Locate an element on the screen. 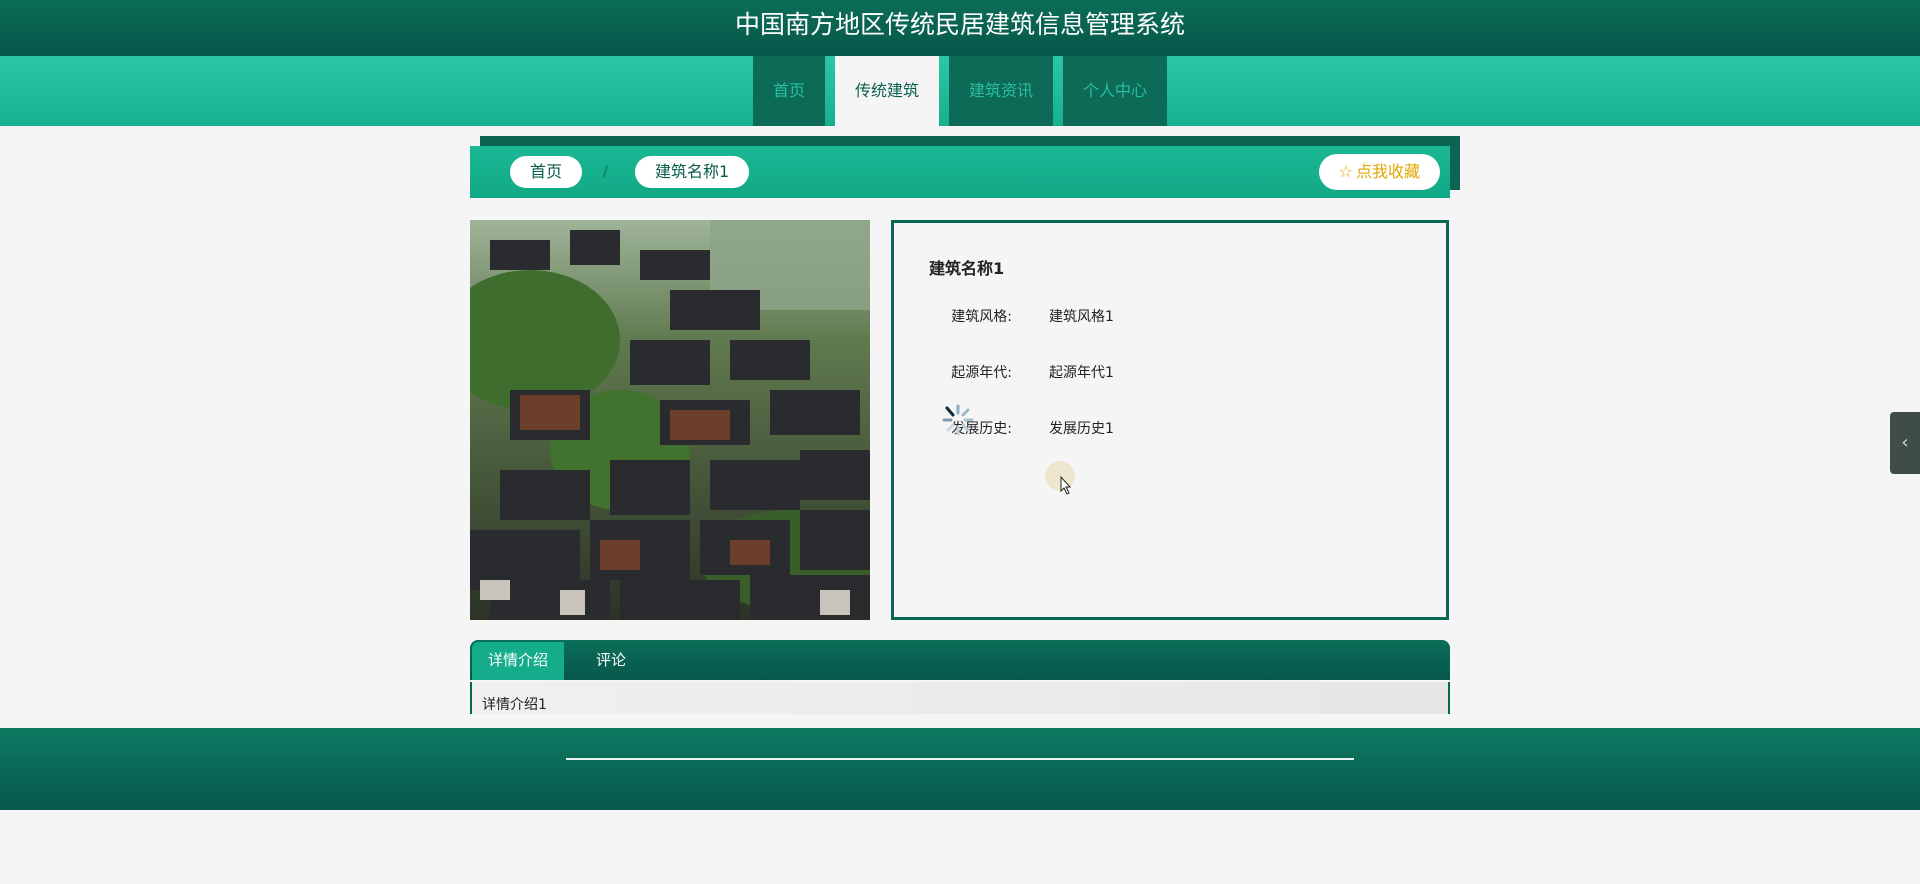  favorite-button: ☆ 点我收藏 is located at coordinates (1379, 172).